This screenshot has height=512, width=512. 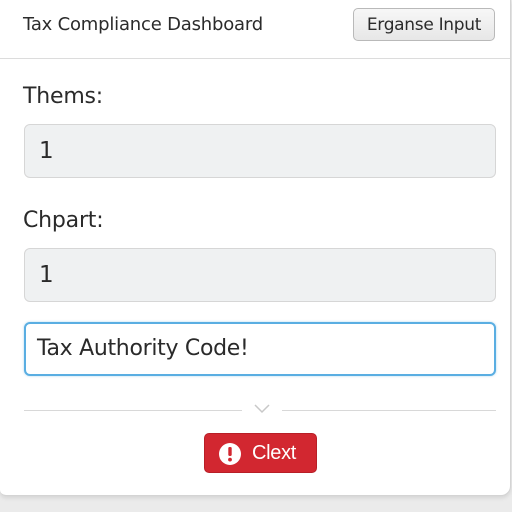 What do you see at coordinates (230, 454) in the screenshot?
I see `exclamation-circle-icon` at bounding box center [230, 454].